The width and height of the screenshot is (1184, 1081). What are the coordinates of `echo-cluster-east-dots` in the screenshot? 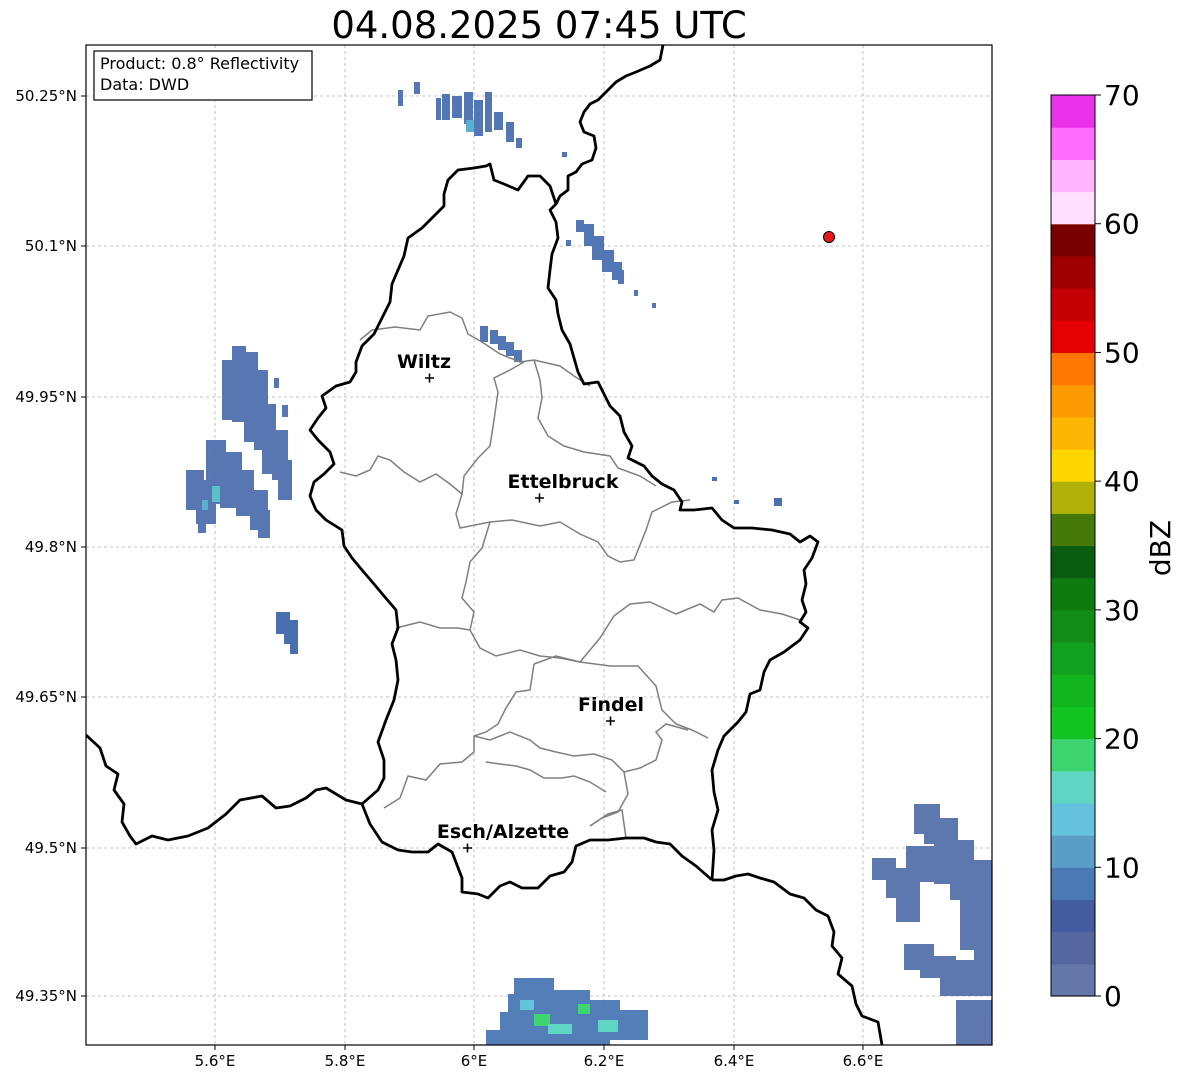 It's located at (747, 491).